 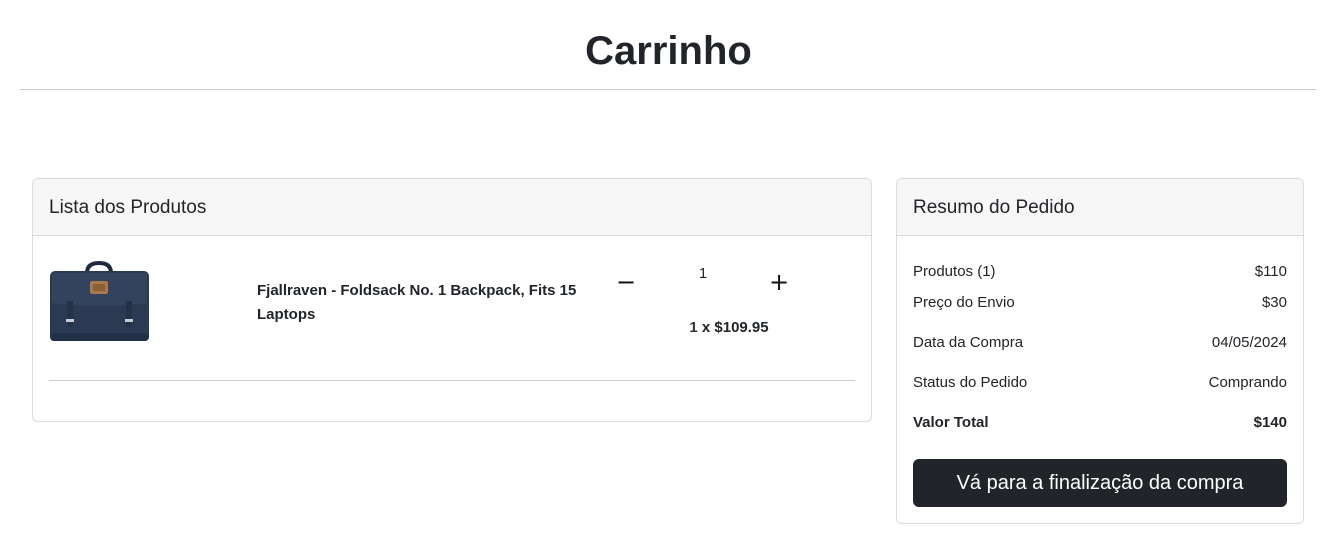 What do you see at coordinates (99, 300) in the screenshot?
I see `backpack-image` at bounding box center [99, 300].